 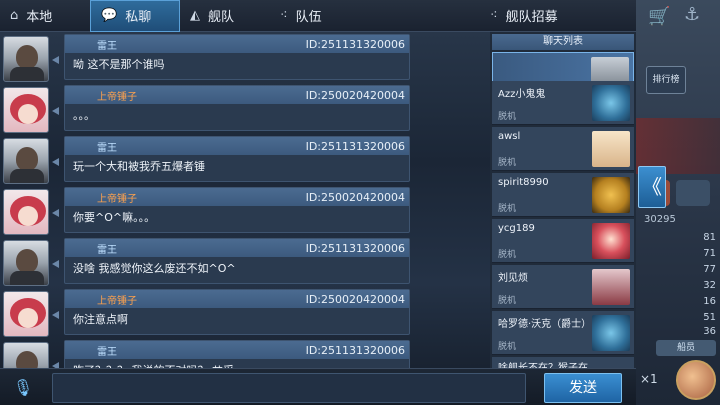 What do you see at coordinates (563, 195) in the screenshot?
I see `chat-list-item: spirit8990 脱机` at bounding box center [563, 195].